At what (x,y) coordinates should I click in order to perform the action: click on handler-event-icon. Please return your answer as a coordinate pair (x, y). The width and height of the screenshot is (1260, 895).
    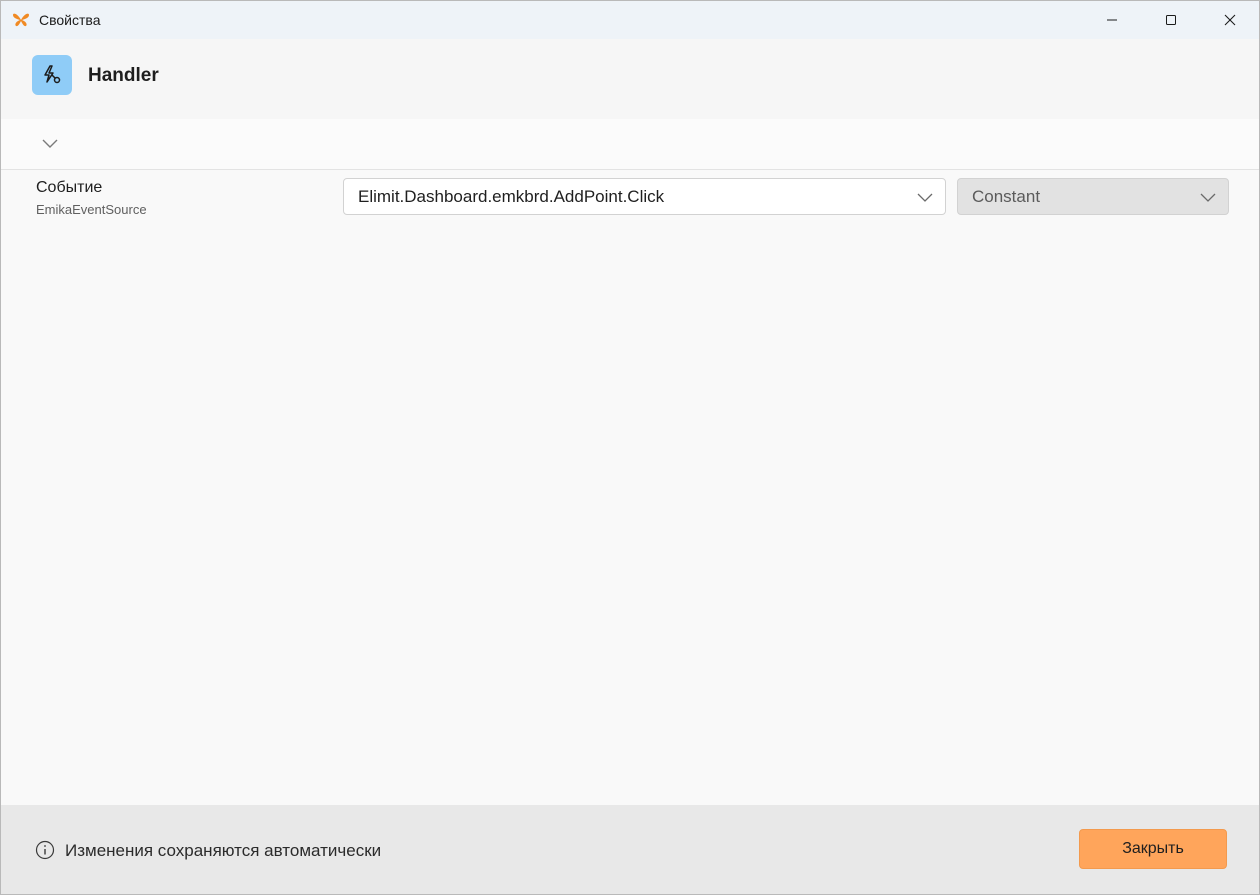
    Looking at the image, I should click on (52, 75).